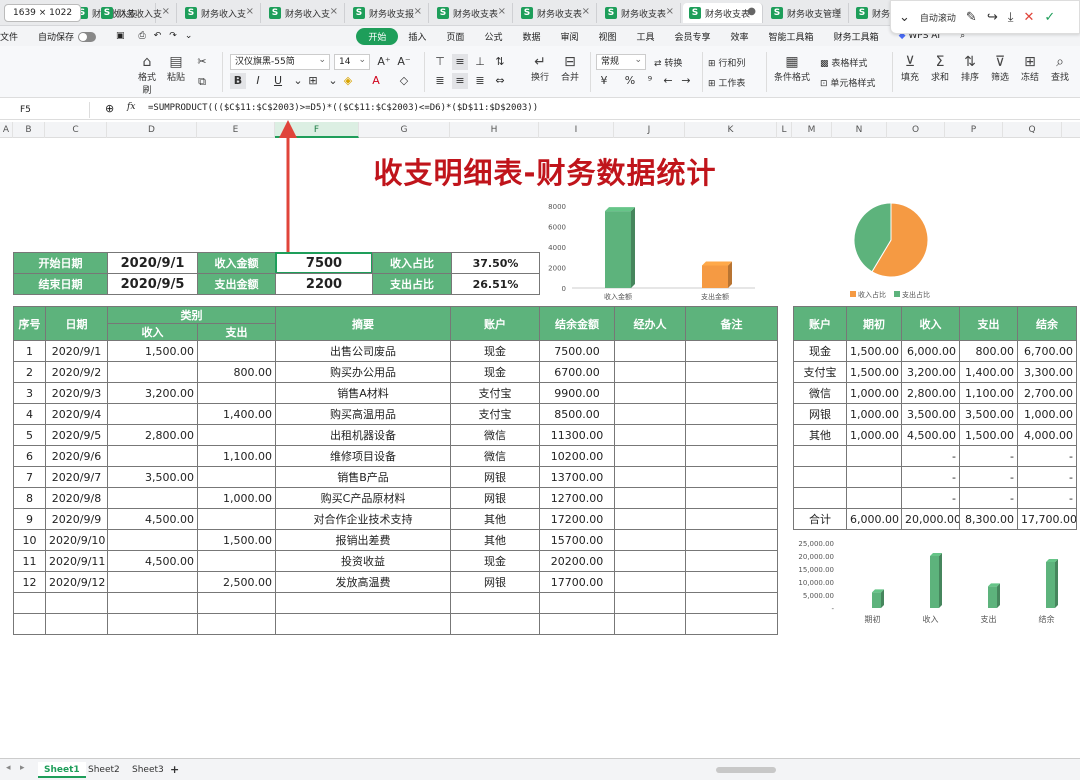 Image resolution: width=1080 pixels, height=780 pixels. Describe the element at coordinates (1028, 17) in the screenshot. I see `close-icon: ✕` at that location.